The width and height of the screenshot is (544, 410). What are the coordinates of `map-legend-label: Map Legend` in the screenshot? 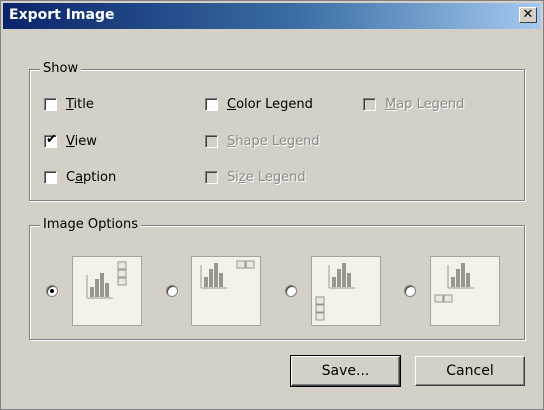 It's located at (425, 104).